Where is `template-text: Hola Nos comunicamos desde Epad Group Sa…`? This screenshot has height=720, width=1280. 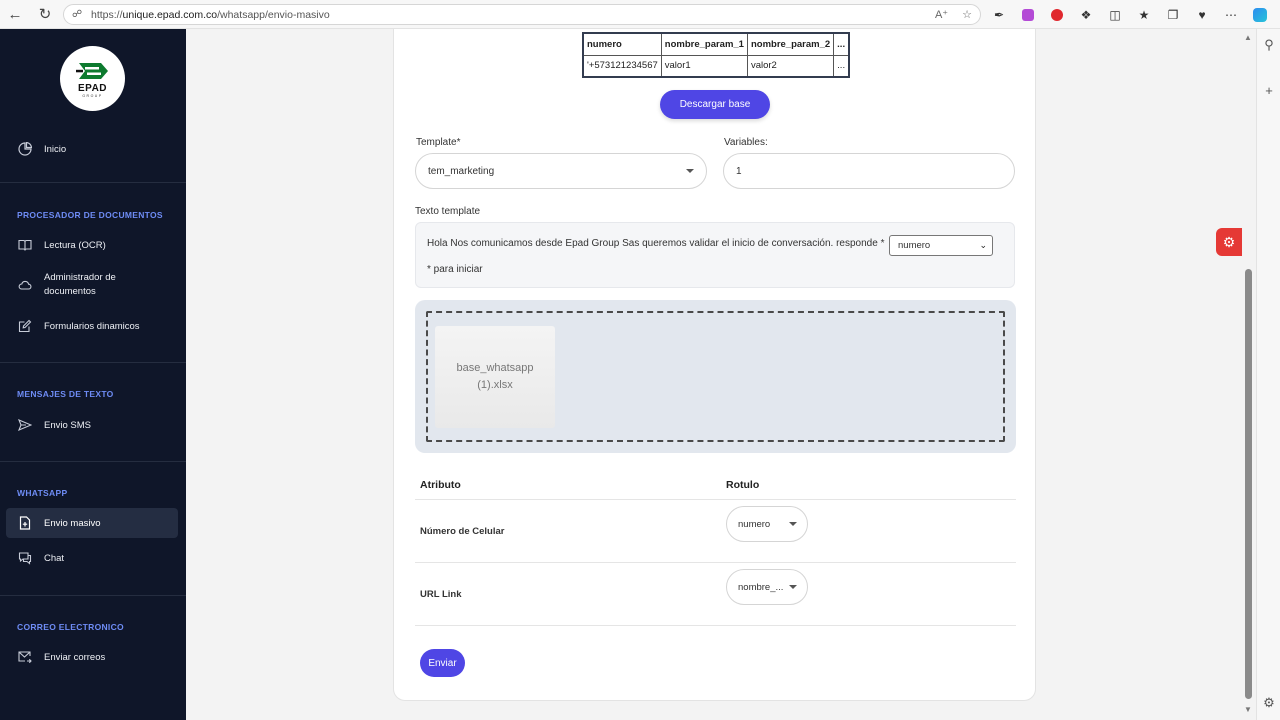
template-text: Hola Nos comunicamos desde Epad Group Sa… is located at coordinates (656, 243).